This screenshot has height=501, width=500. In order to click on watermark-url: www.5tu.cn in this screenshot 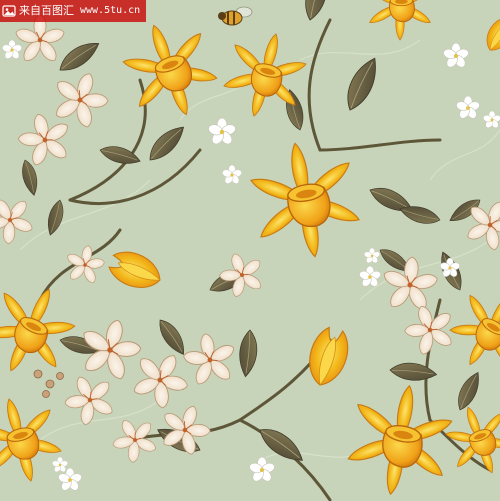, I will do `click(110, 10)`.